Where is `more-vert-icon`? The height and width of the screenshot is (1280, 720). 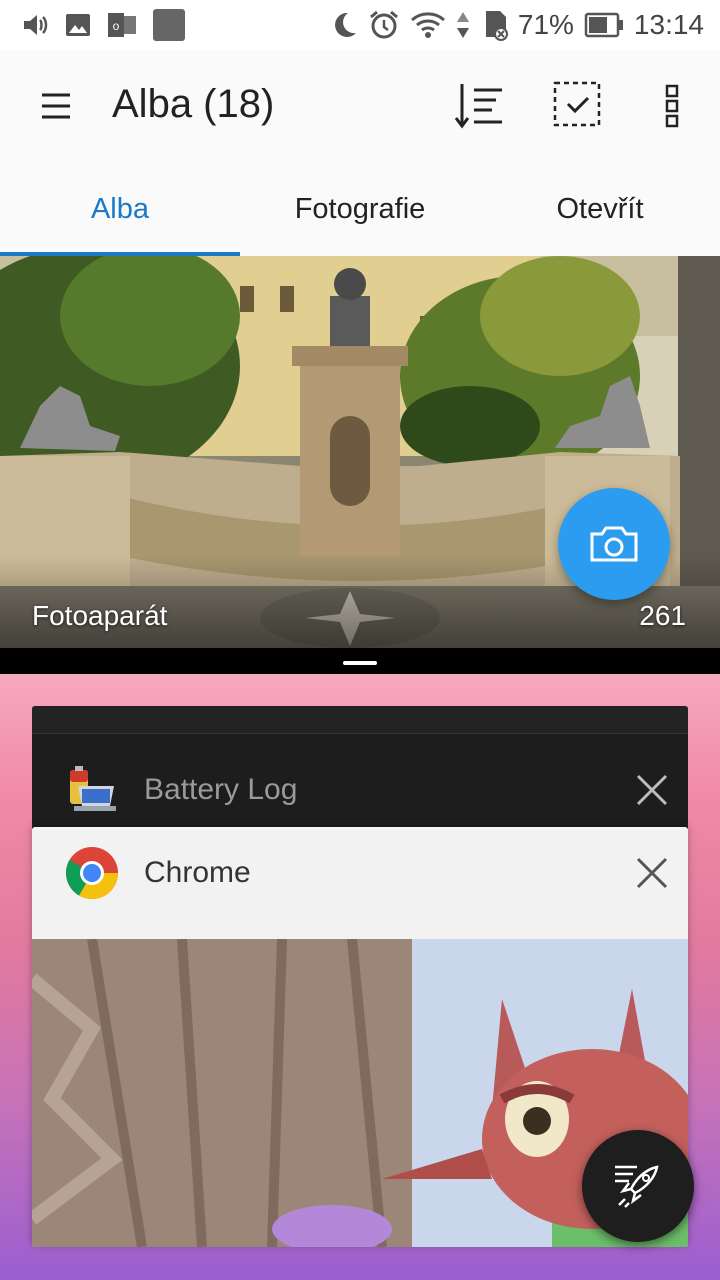 more-vert-icon is located at coordinates (672, 106).